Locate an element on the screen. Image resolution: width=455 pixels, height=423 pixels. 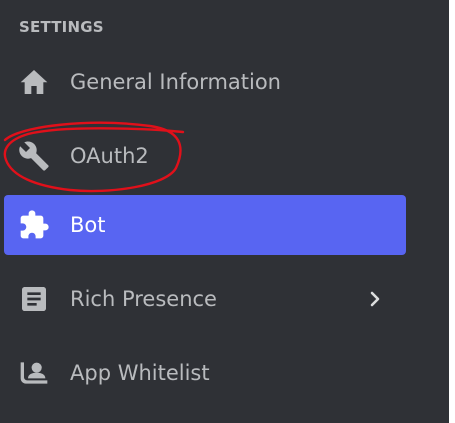
home-icon is located at coordinates (34, 82).